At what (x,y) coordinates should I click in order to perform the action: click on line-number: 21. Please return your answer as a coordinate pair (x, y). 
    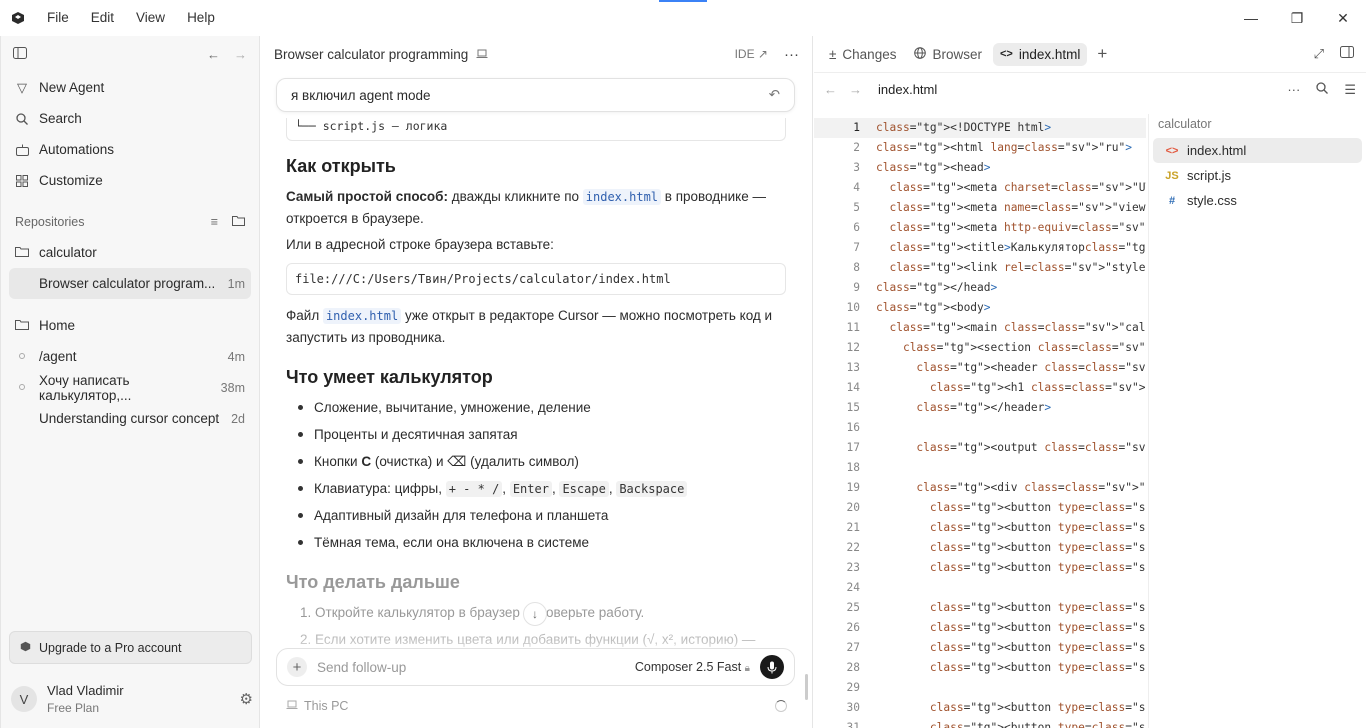
    Looking at the image, I should click on (853, 527).